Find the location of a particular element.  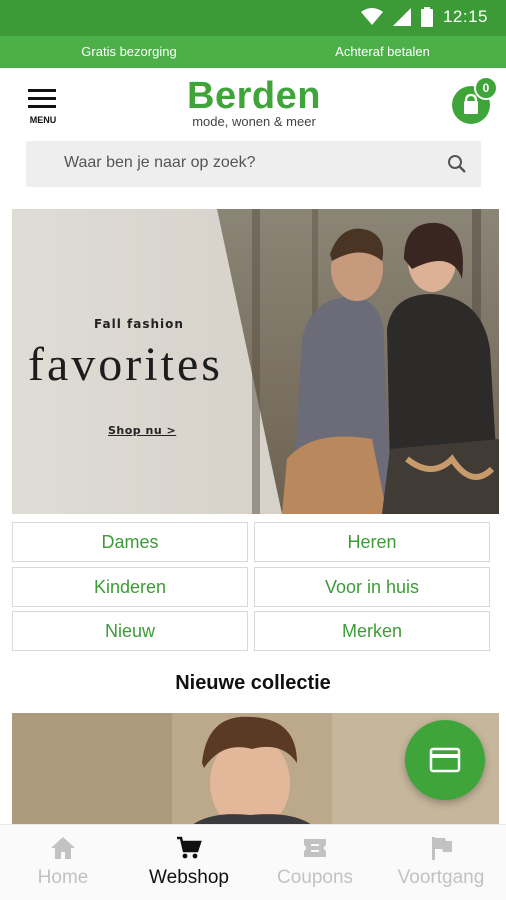

search-placeholder: Waar ben je naar op zoek? is located at coordinates (160, 162).